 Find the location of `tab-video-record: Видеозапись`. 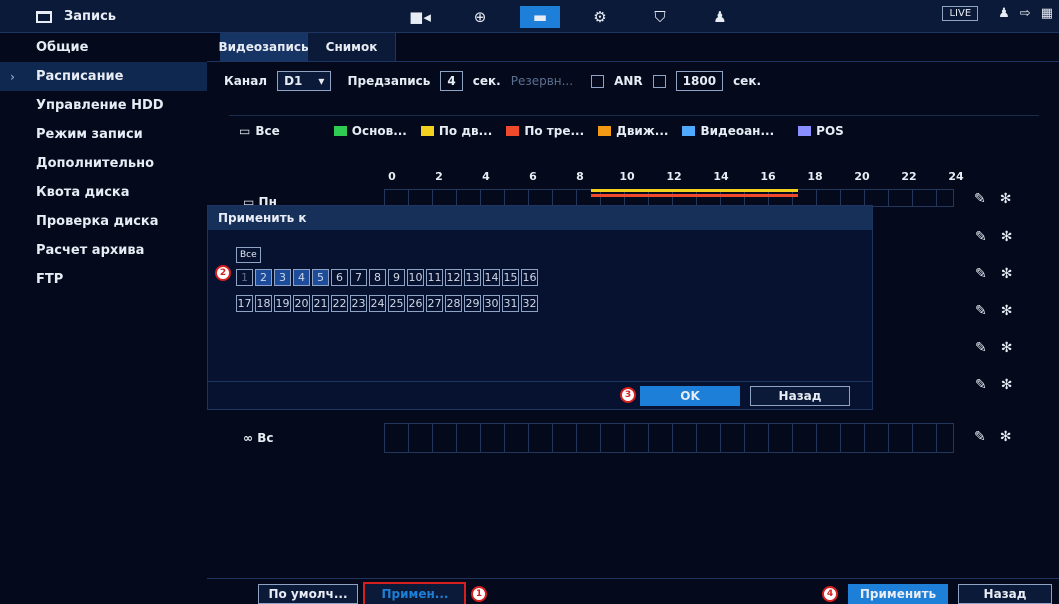

tab-video-record: Видеозапись is located at coordinates (263, 47).